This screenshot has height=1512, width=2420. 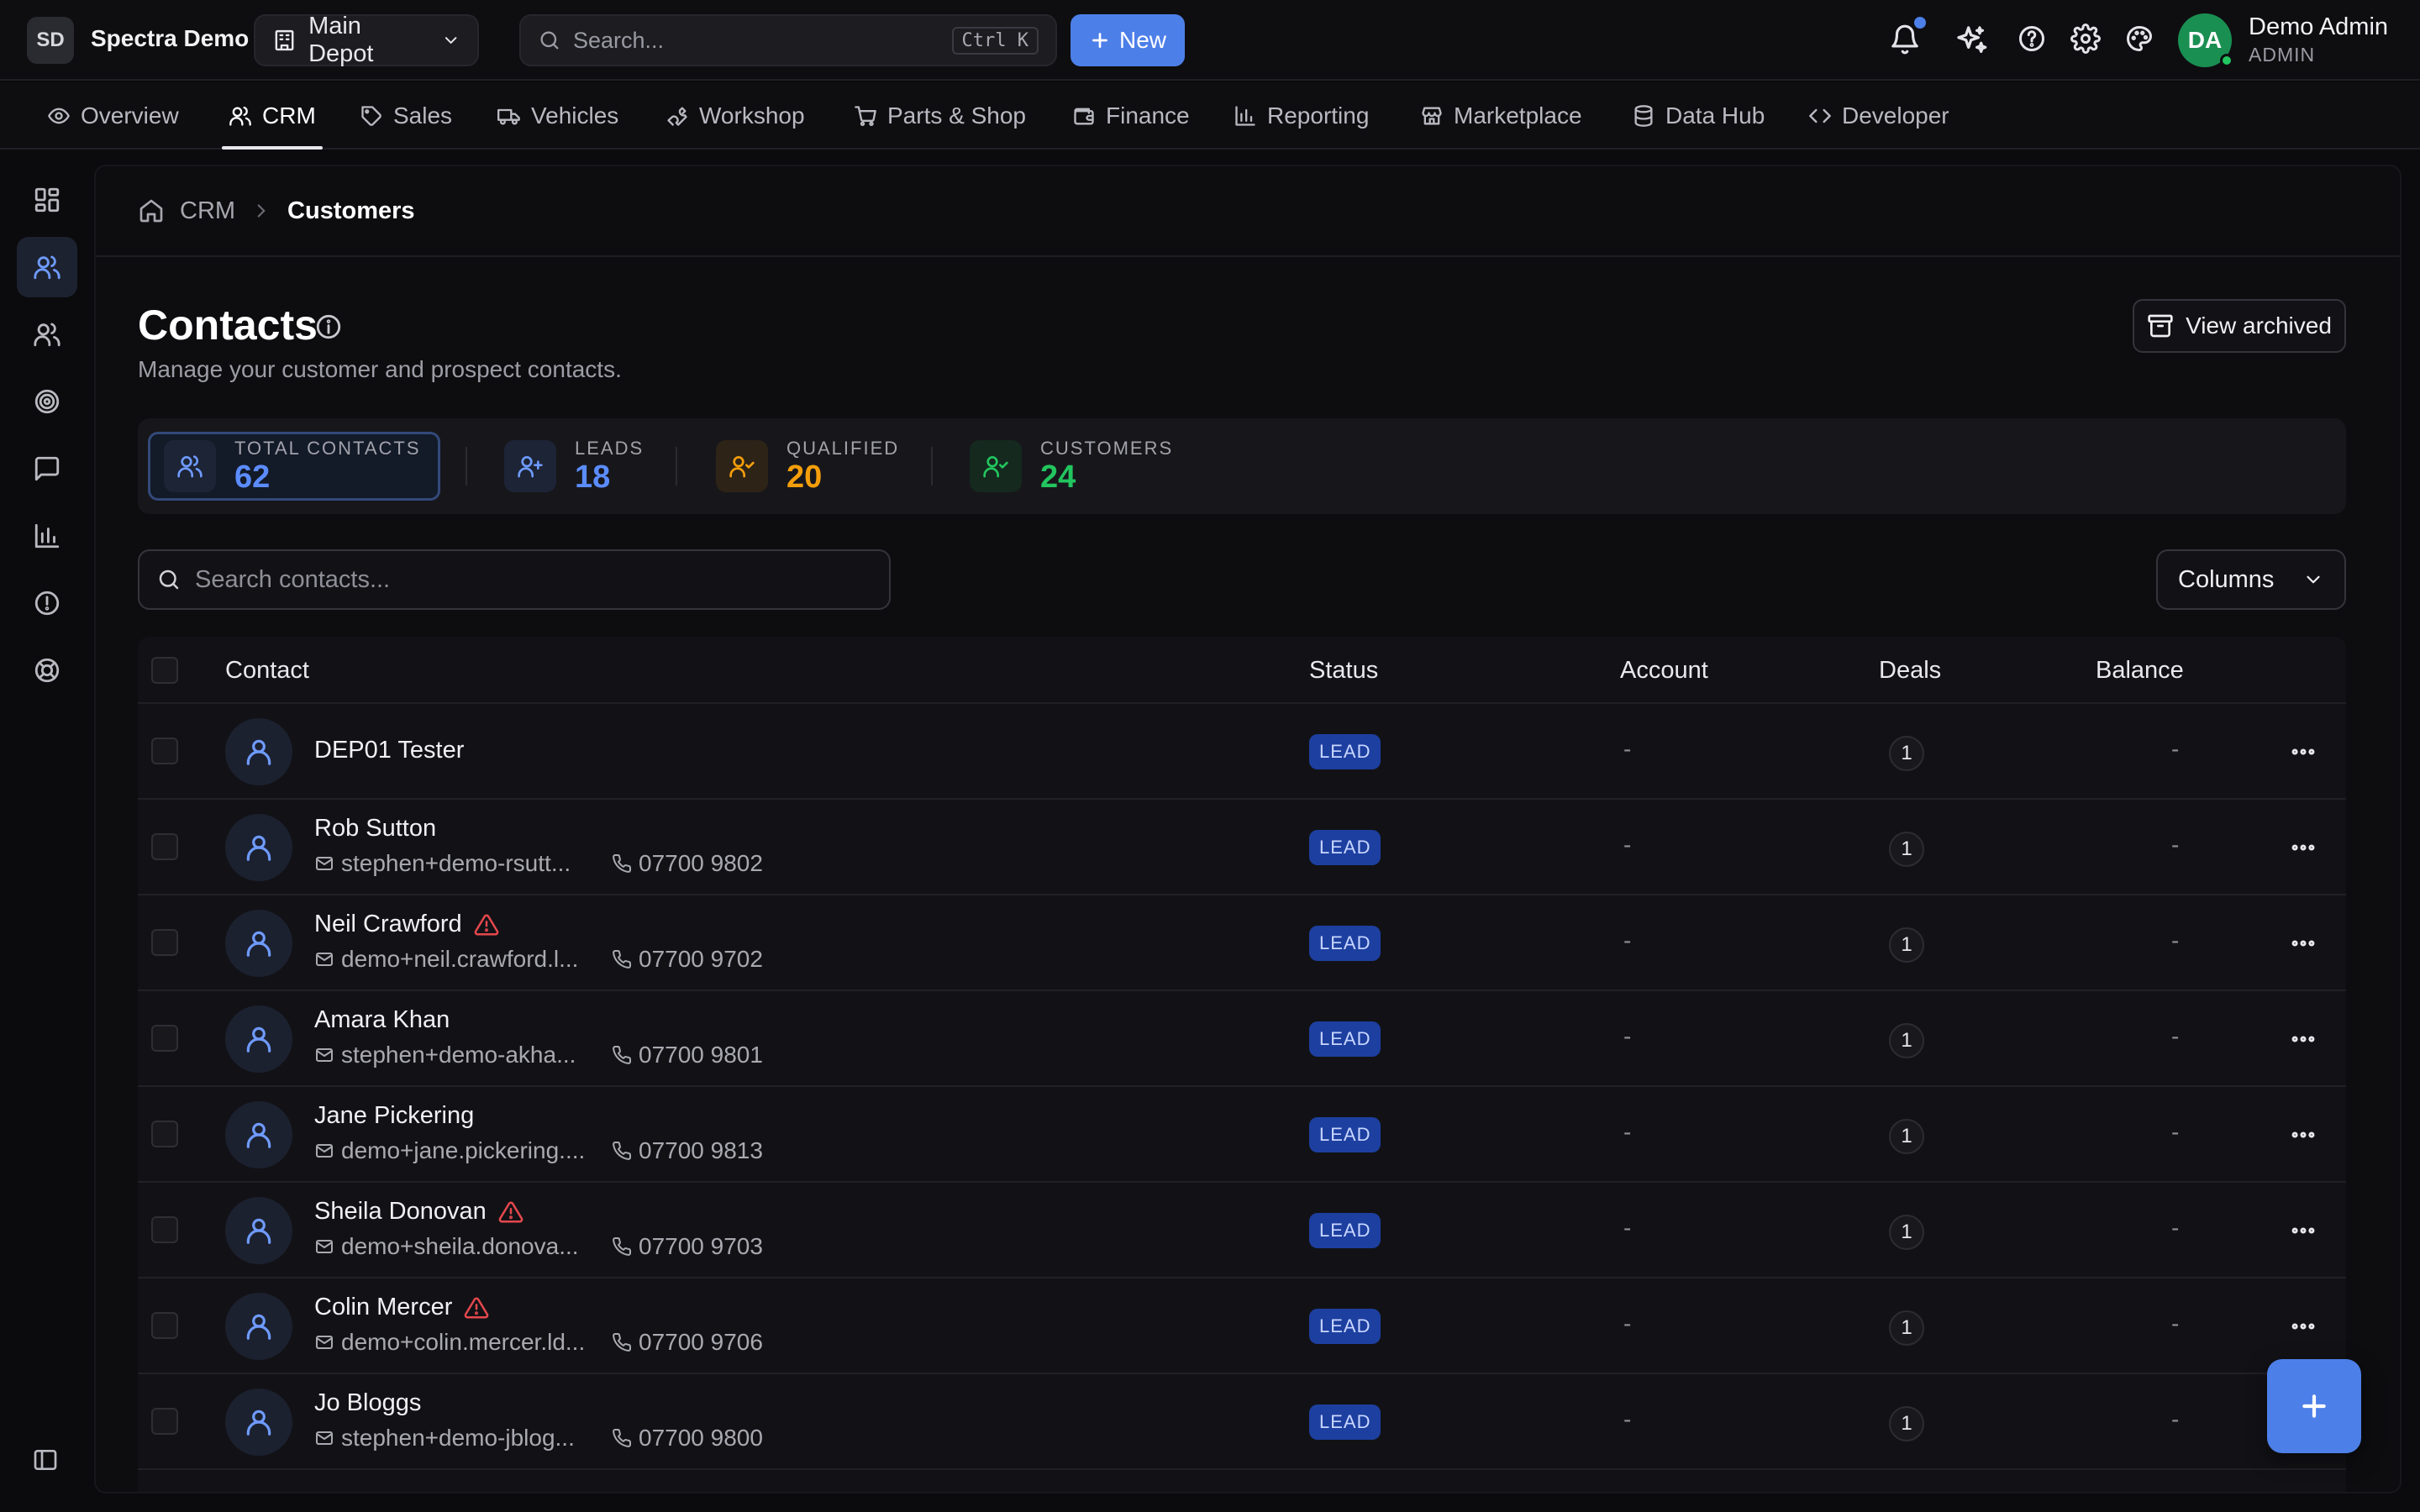 I want to click on contact-phone: 07700 9801, so click(x=688, y=1055).